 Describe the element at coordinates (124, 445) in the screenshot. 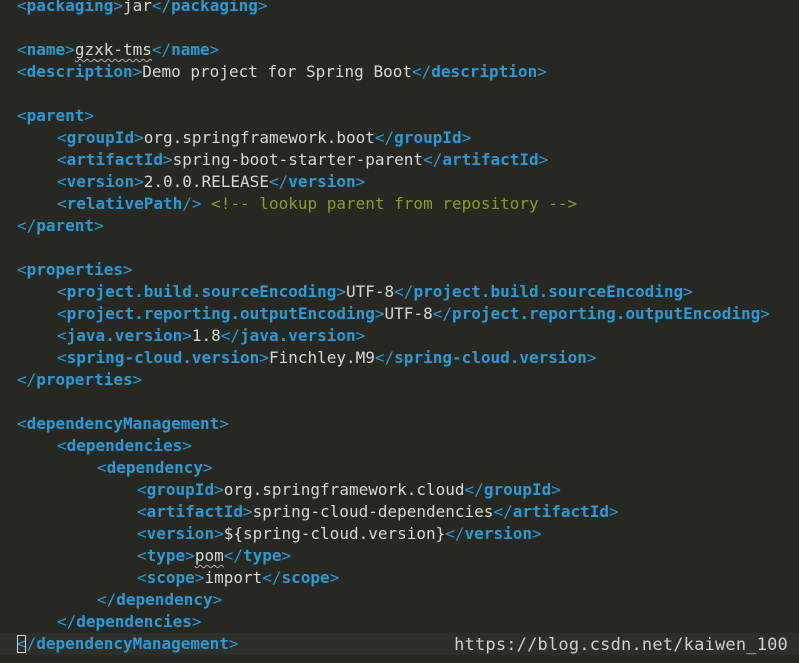

I see `xml-tag-name: dependencies` at that location.